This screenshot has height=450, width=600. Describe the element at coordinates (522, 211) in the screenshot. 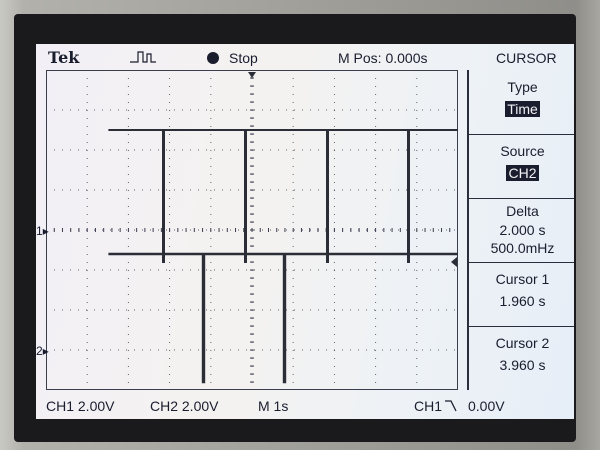

I see `menu-delta-label: Delta` at that location.